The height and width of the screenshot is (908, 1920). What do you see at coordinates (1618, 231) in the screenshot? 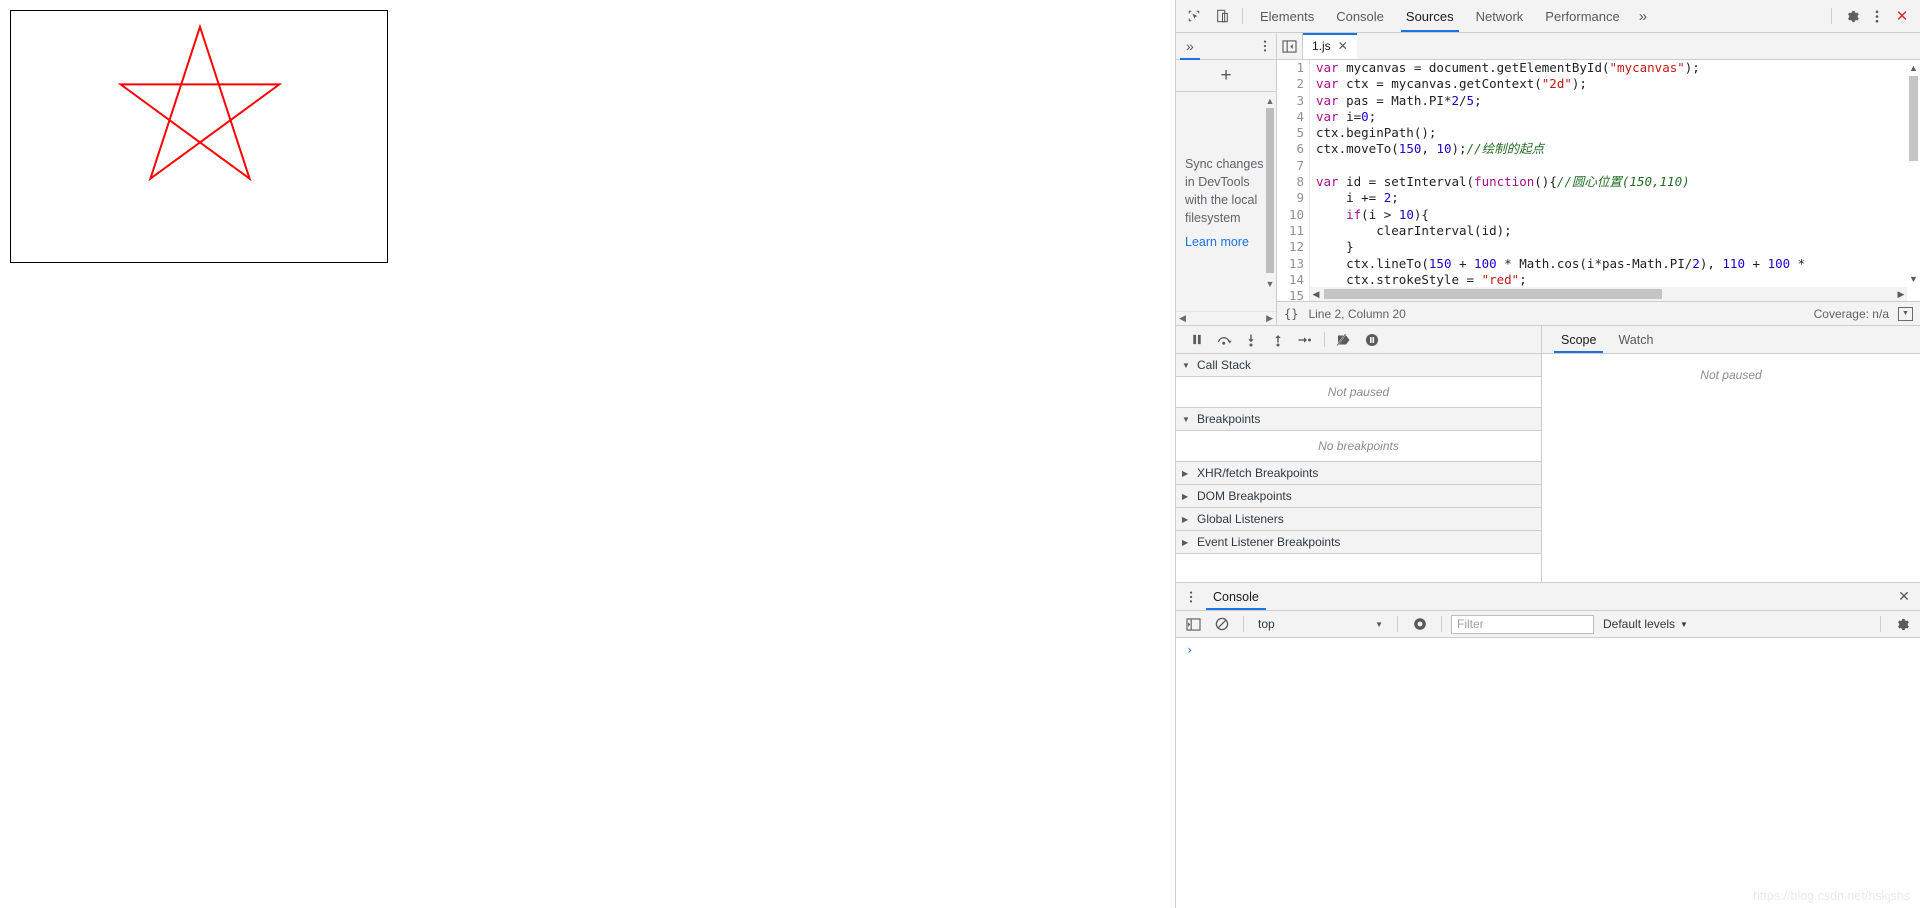
I see `code-line: clearInterval(id);` at bounding box center [1618, 231].